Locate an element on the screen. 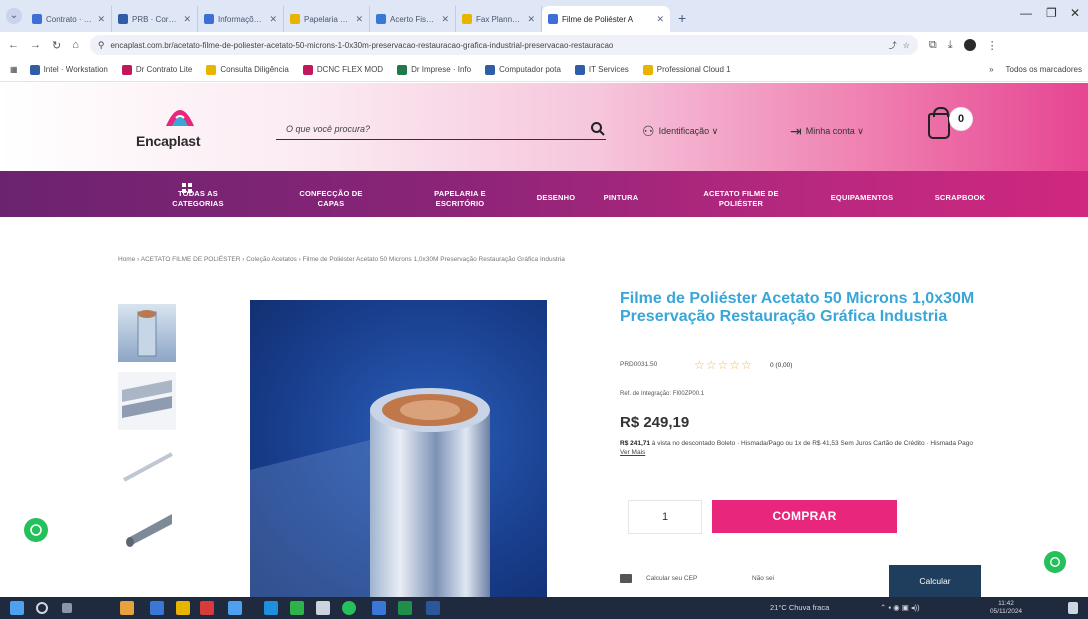 This screenshot has width=1088, height=619. edge-icon is located at coordinates (271, 608).